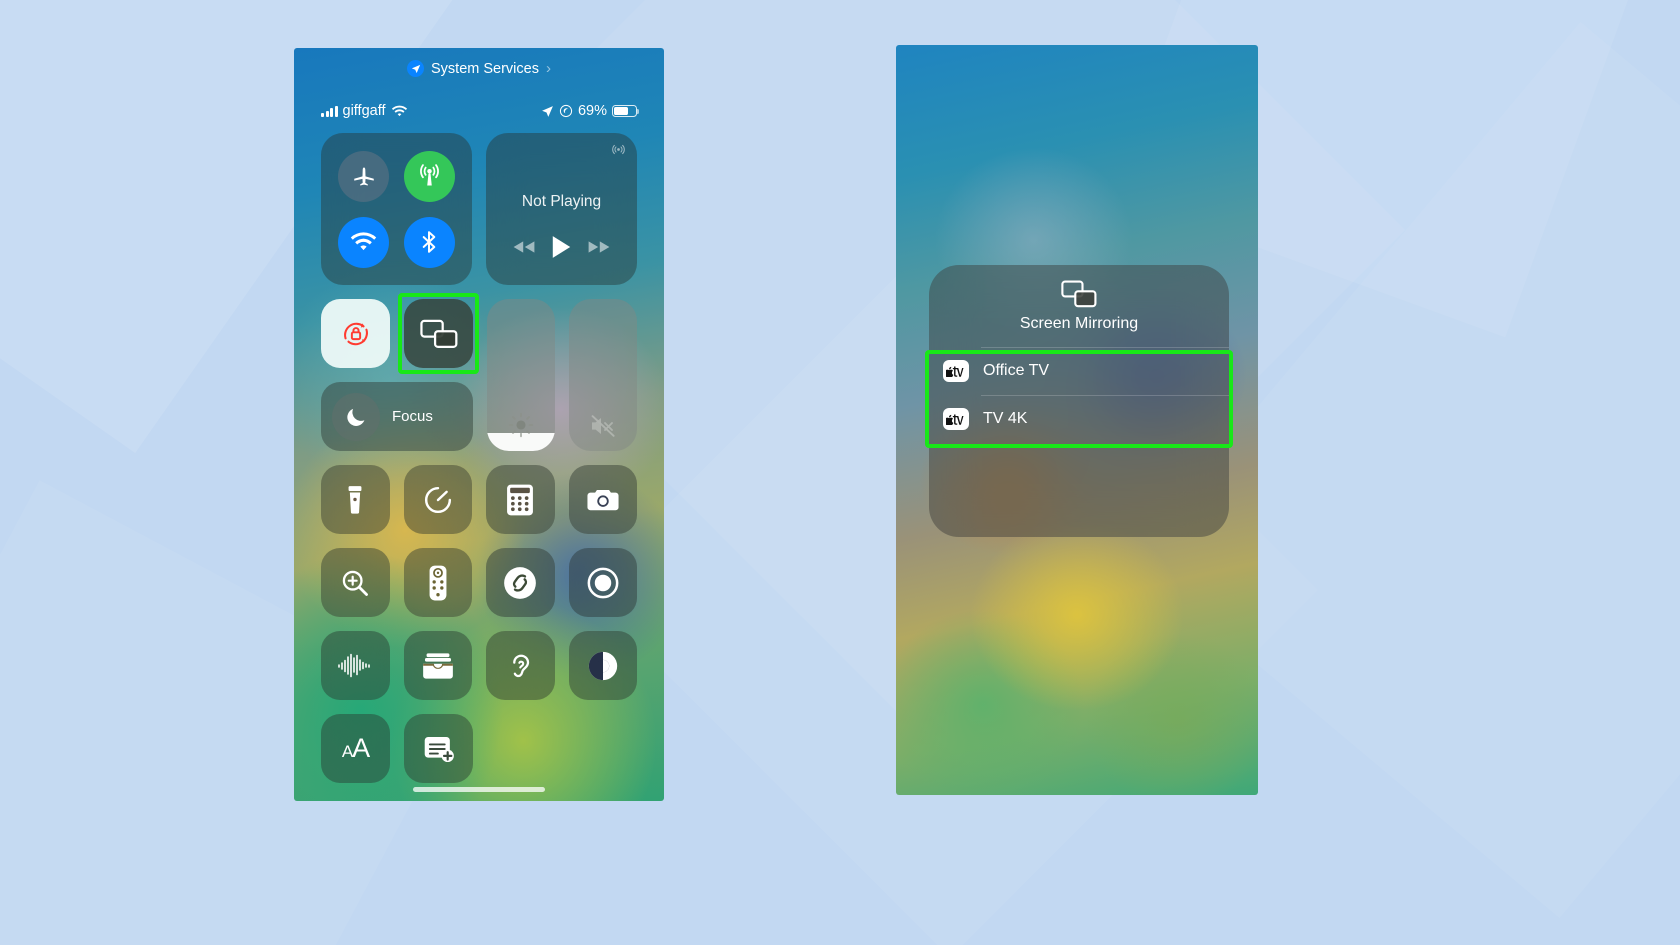 This screenshot has height=945, width=1680. I want to click on hearing-shortcut, so click(520, 665).